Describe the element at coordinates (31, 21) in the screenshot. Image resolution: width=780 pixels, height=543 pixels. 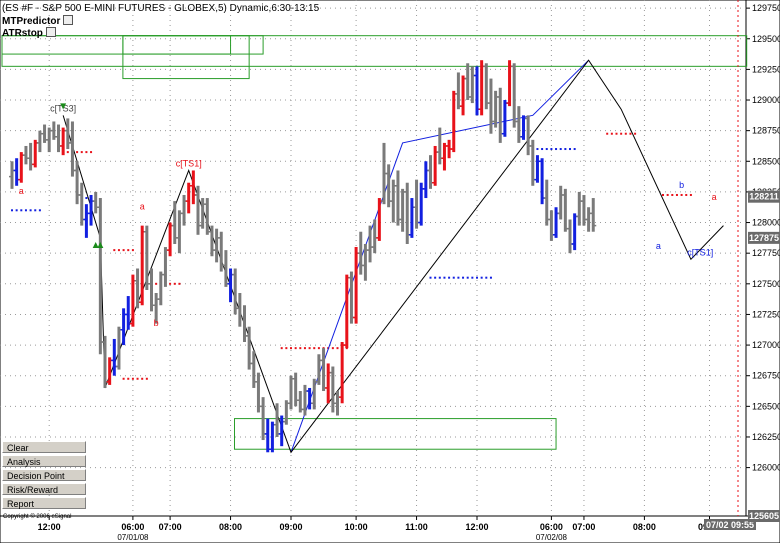
I see `mtpredictor-label: MTPredictor` at that location.